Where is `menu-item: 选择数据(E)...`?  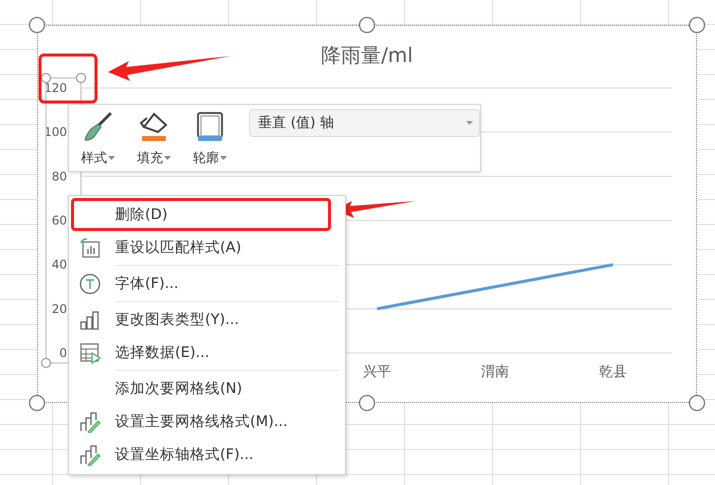 menu-item: 选择数据(E)... is located at coordinates (207, 352).